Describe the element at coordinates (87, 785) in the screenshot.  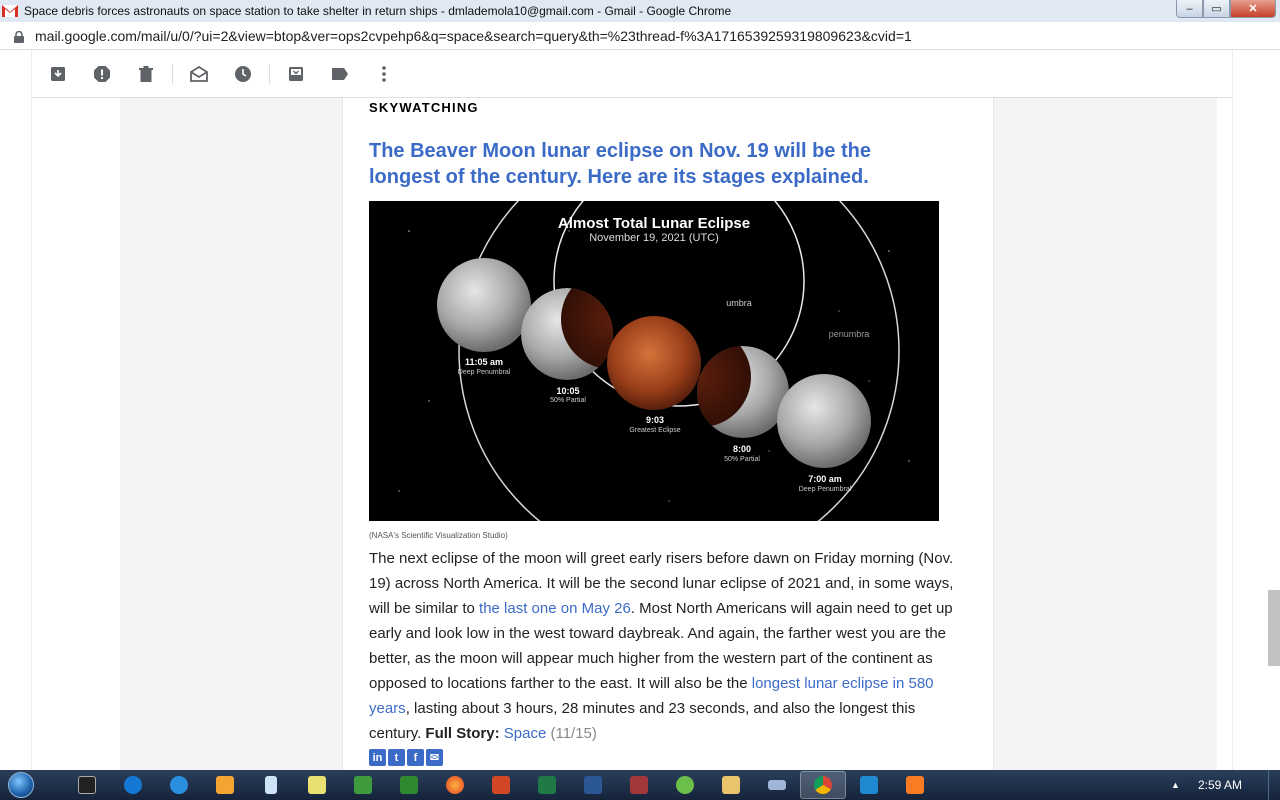
I see `cmd-icon` at that location.